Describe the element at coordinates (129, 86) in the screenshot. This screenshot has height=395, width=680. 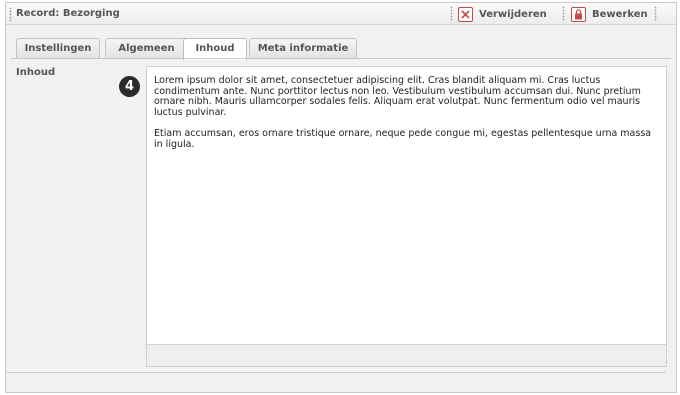
I see `step-badge: 4` at that location.